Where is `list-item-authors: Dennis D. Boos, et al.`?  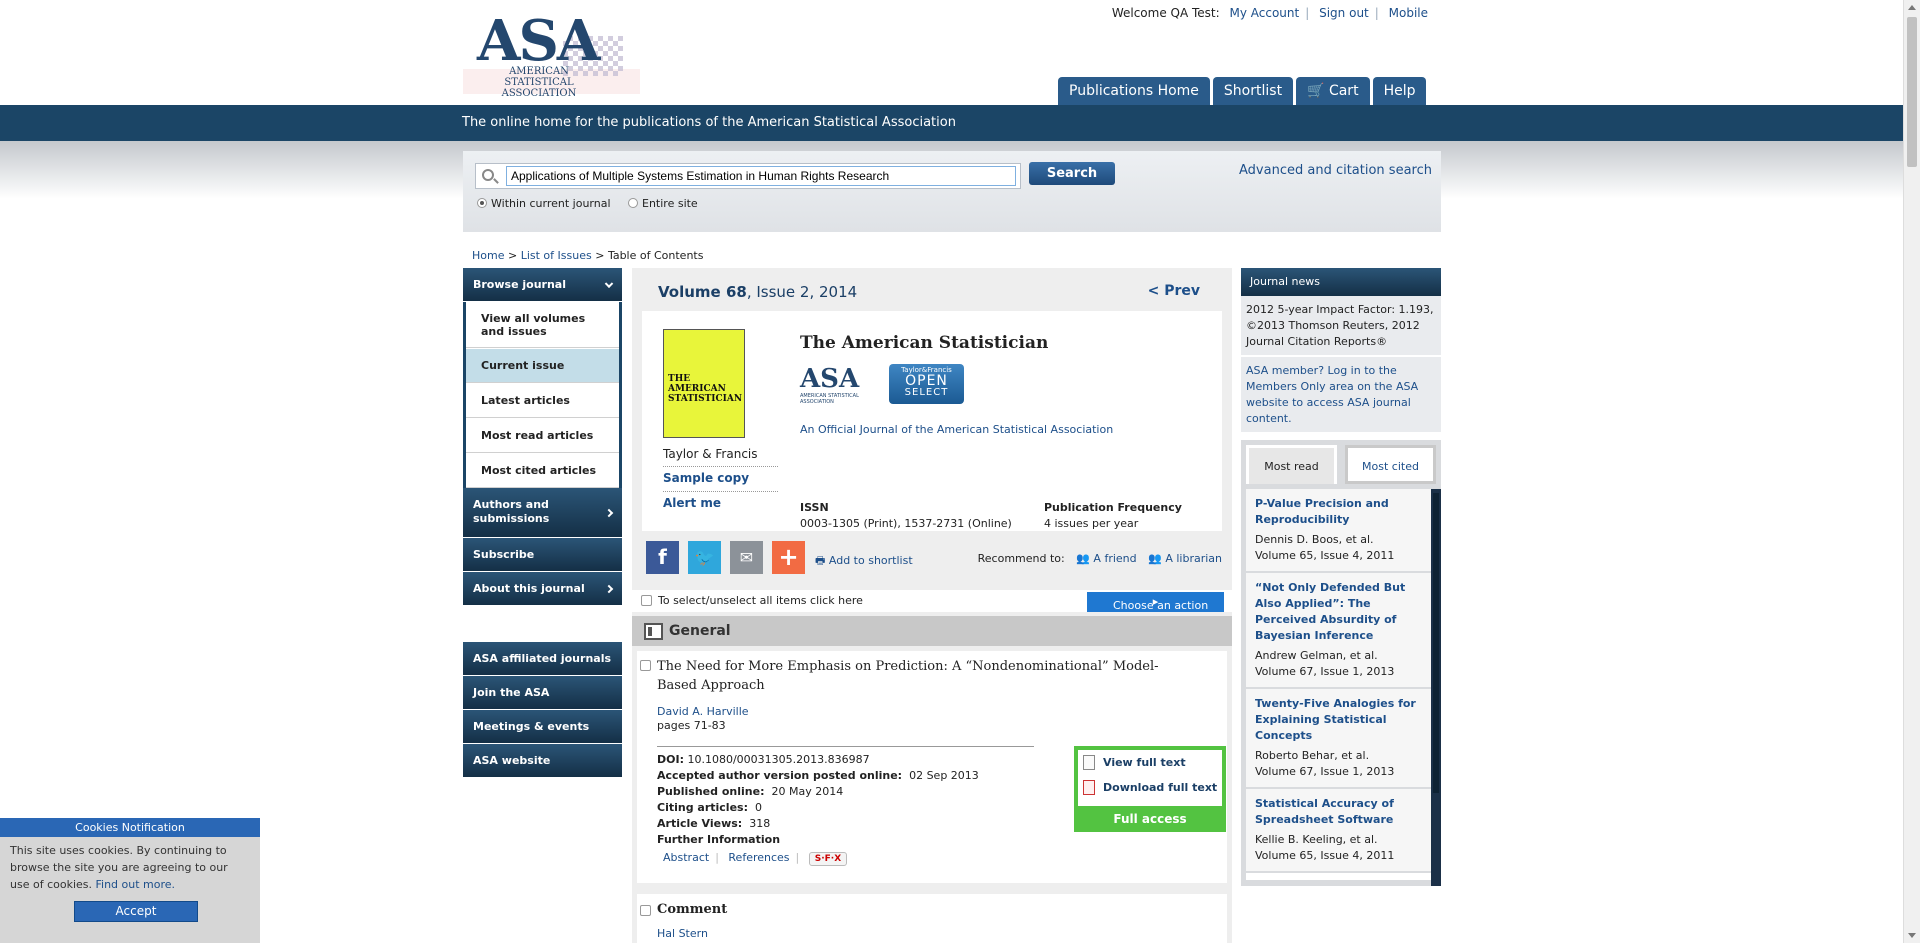 list-item-authors: Dennis D. Boos, et al. is located at coordinates (1314, 539).